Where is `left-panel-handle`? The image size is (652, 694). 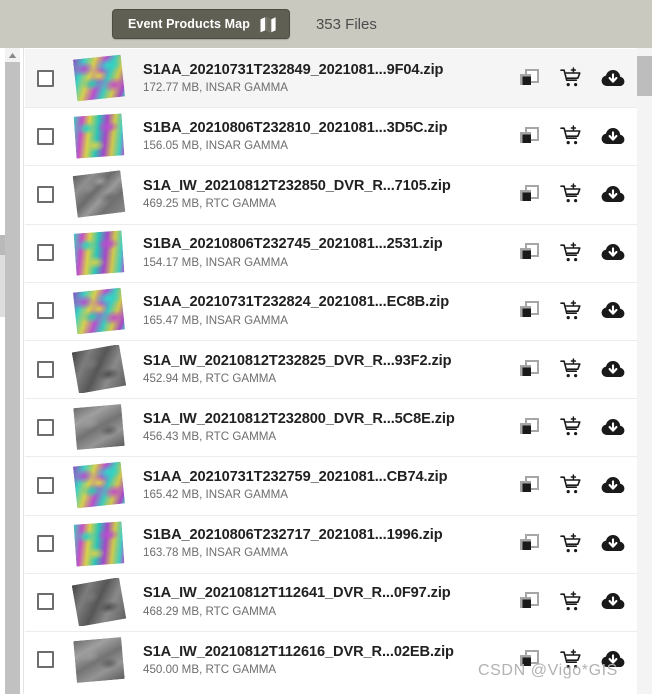 left-panel-handle is located at coordinates (2, 245).